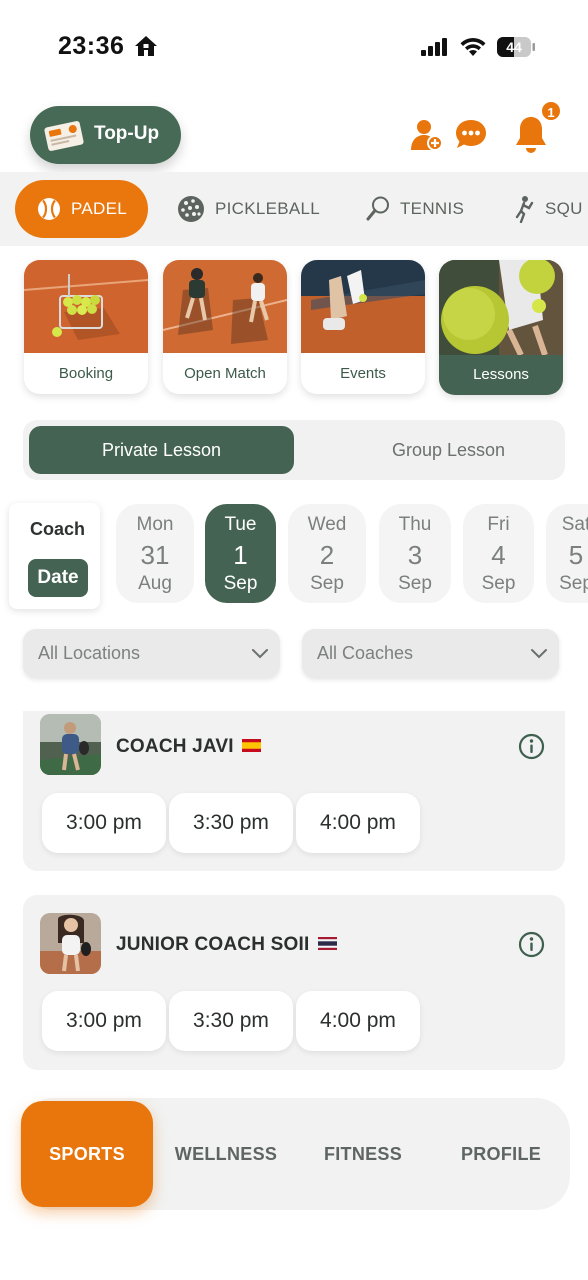  I want to click on day-weekday: Thu, so click(415, 524).